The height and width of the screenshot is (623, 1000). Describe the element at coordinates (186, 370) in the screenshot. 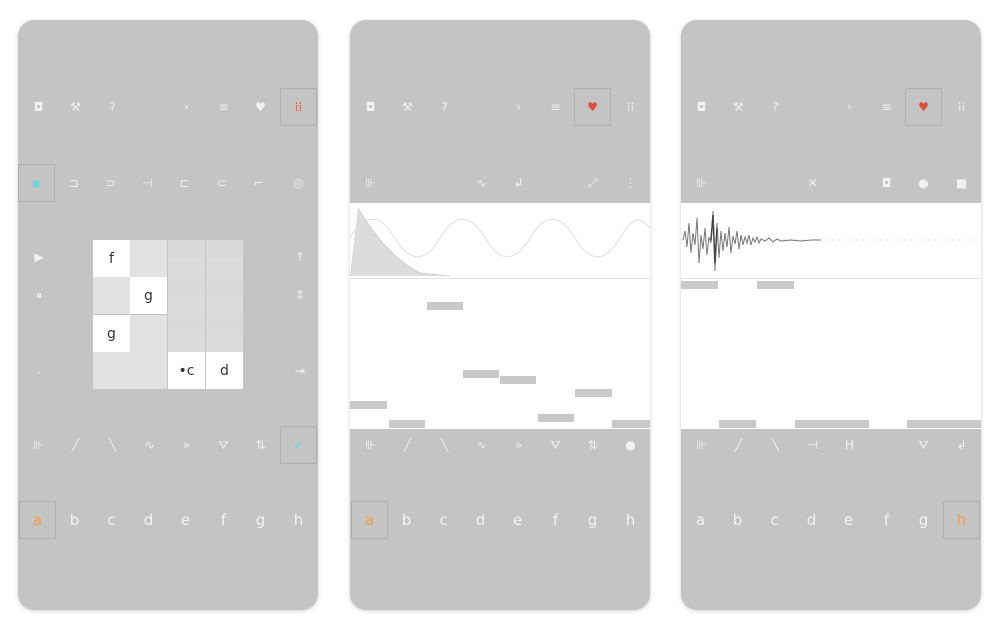

I see `grid-cell: •c` at that location.